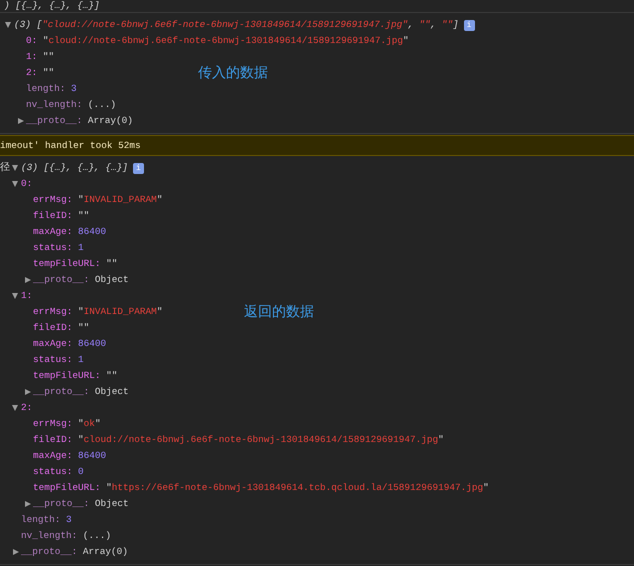  I want to click on log-summary: ) [{…}, {…}, {…}], so click(317, 6).